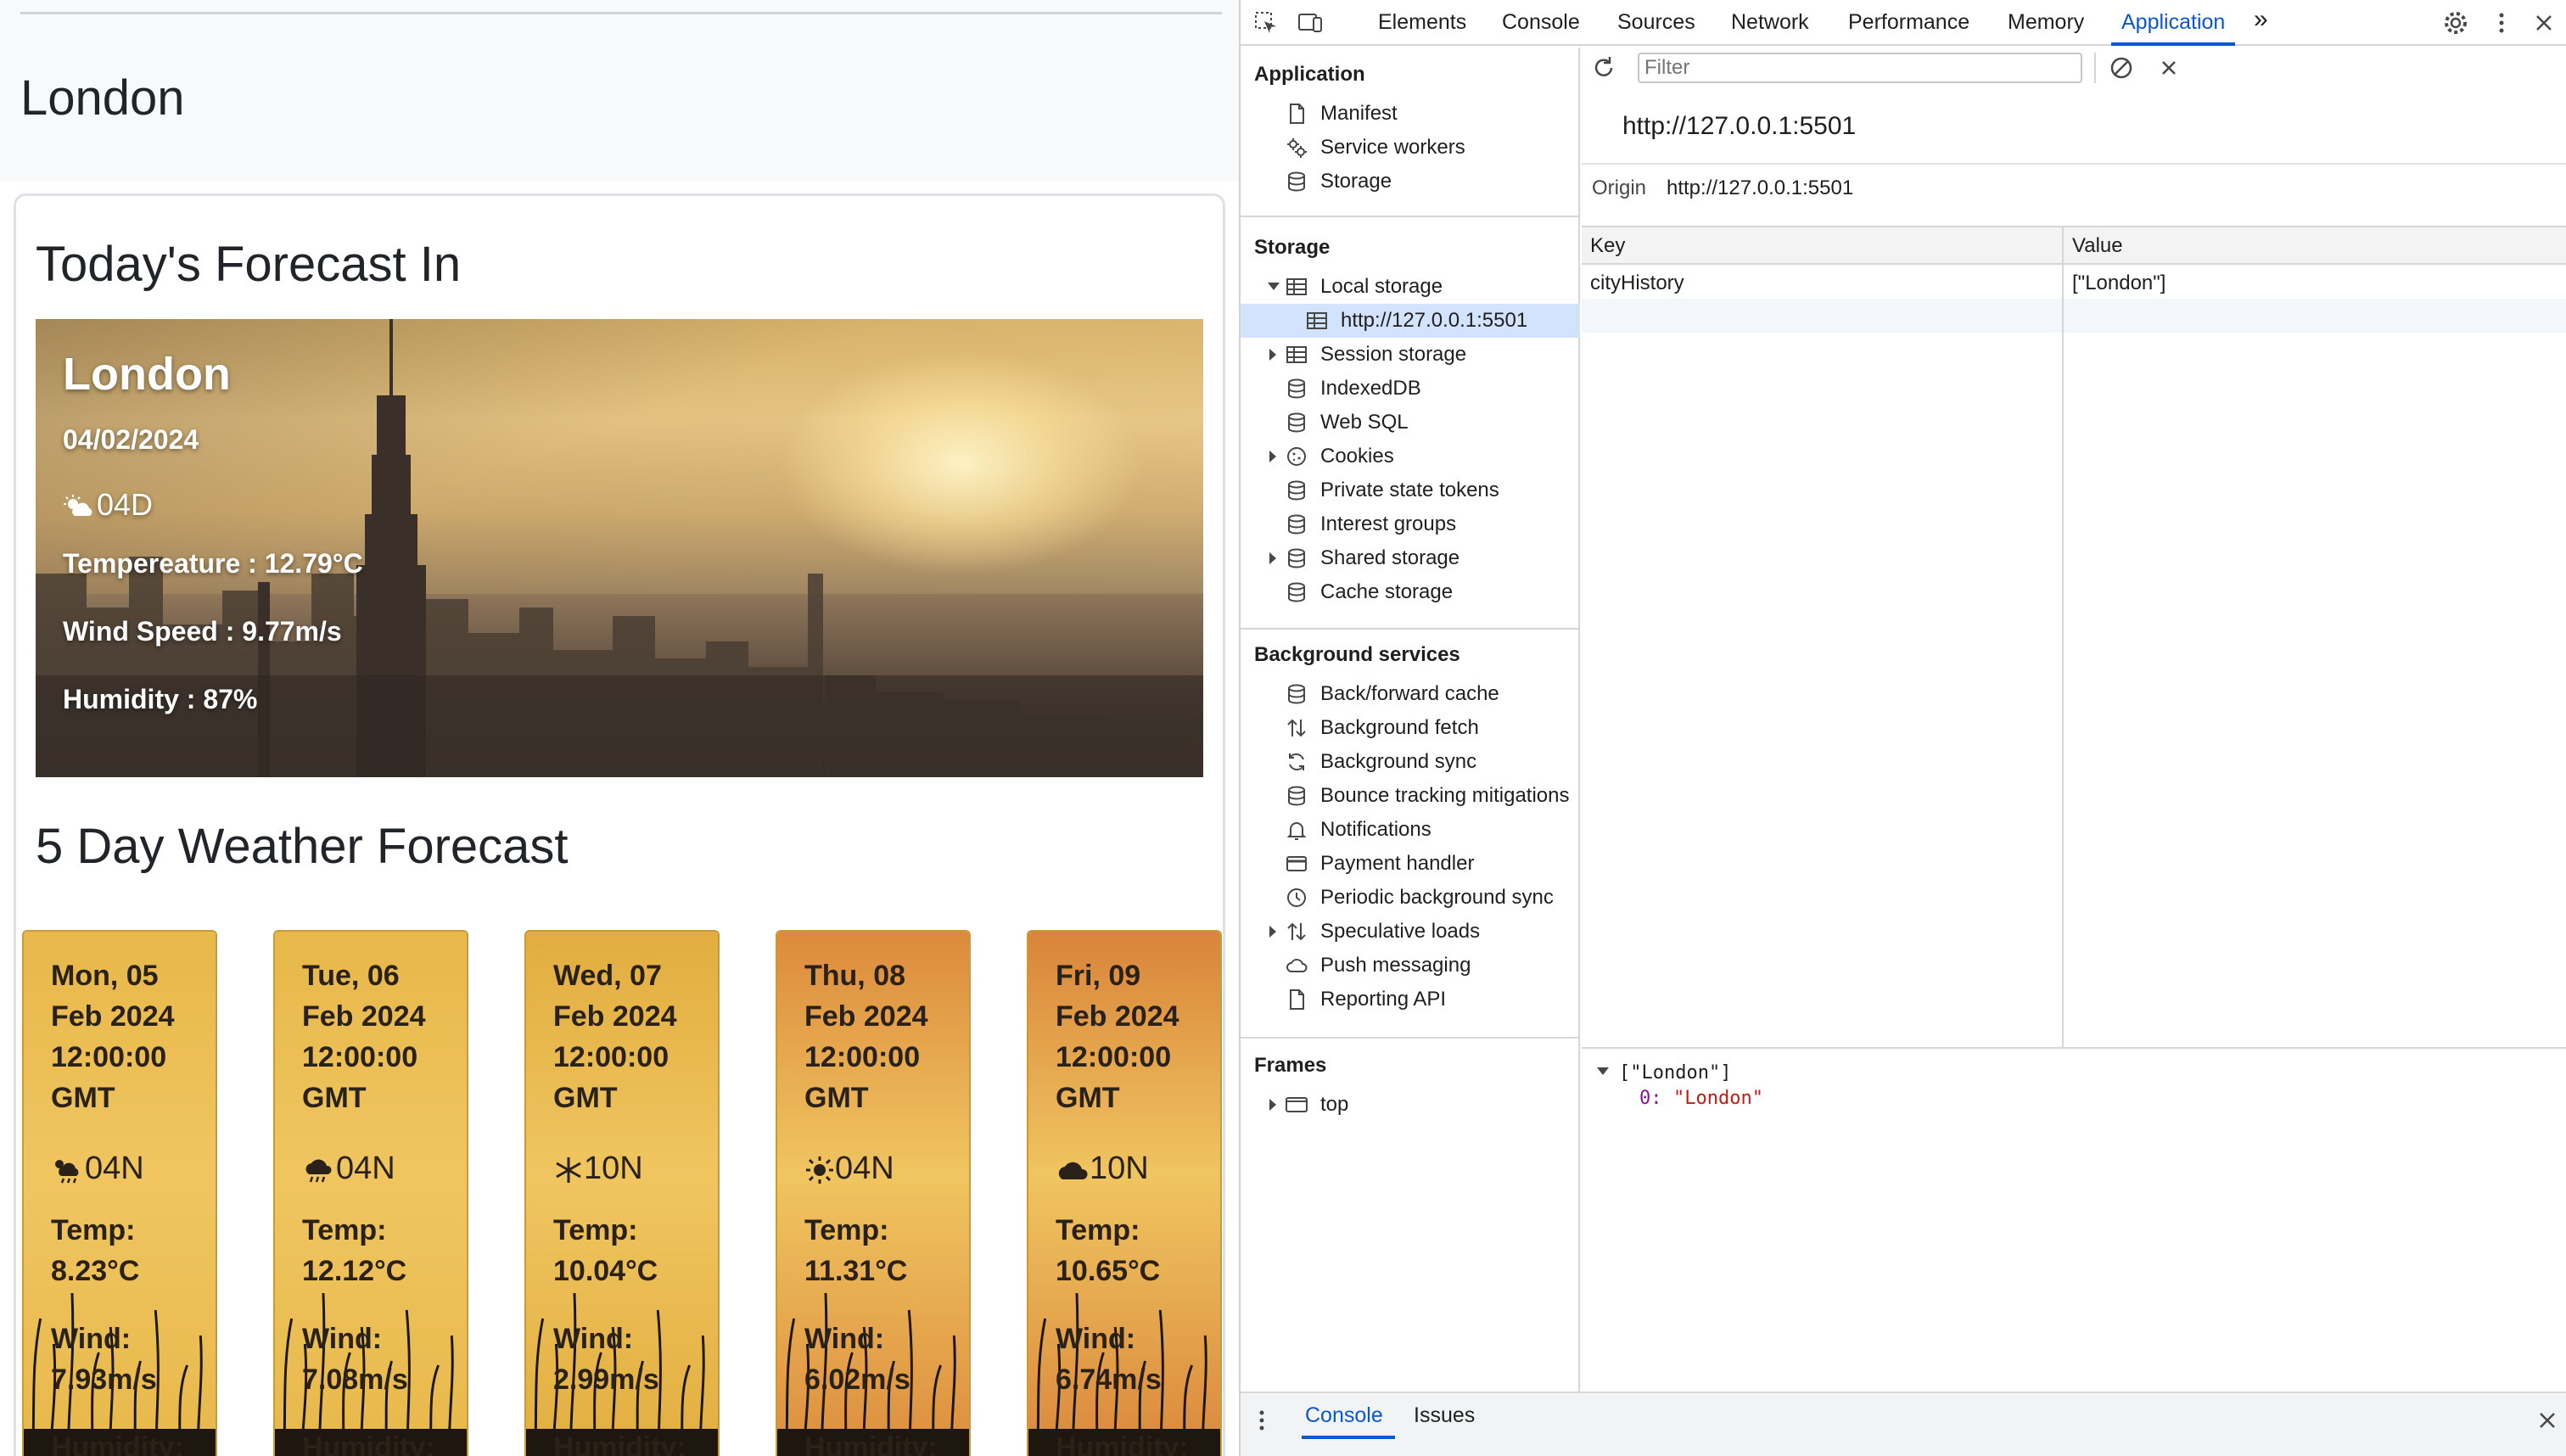  I want to click on sidebar-item-http-127-0-0-1-5501: http://127.0.0.1:5501, so click(1410, 321).